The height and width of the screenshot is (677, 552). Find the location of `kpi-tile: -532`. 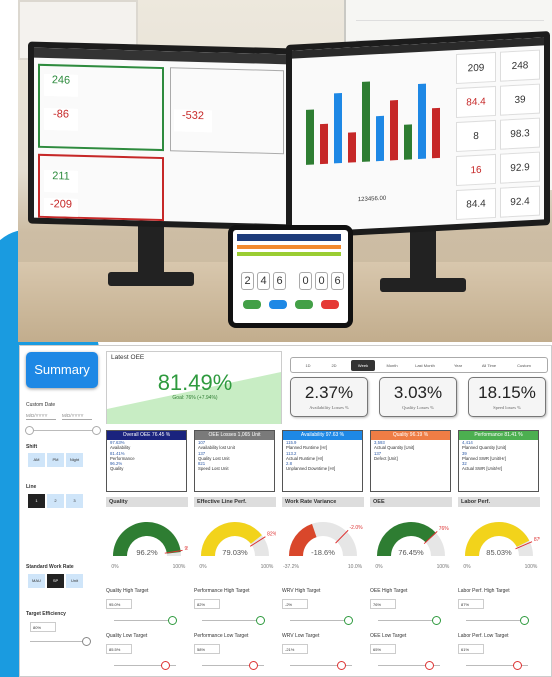

kpi-tile: -532 is located at coordinates (193, 121).